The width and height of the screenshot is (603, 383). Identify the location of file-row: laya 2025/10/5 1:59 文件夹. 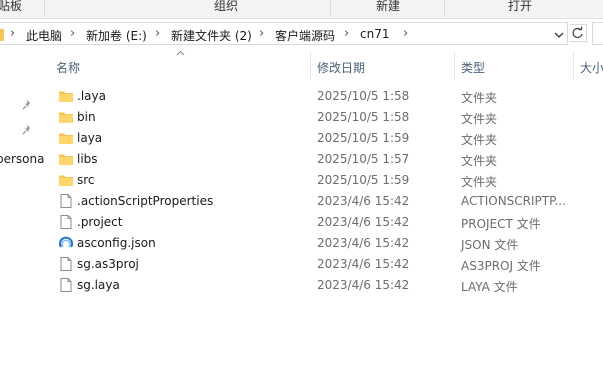
(320, 138).